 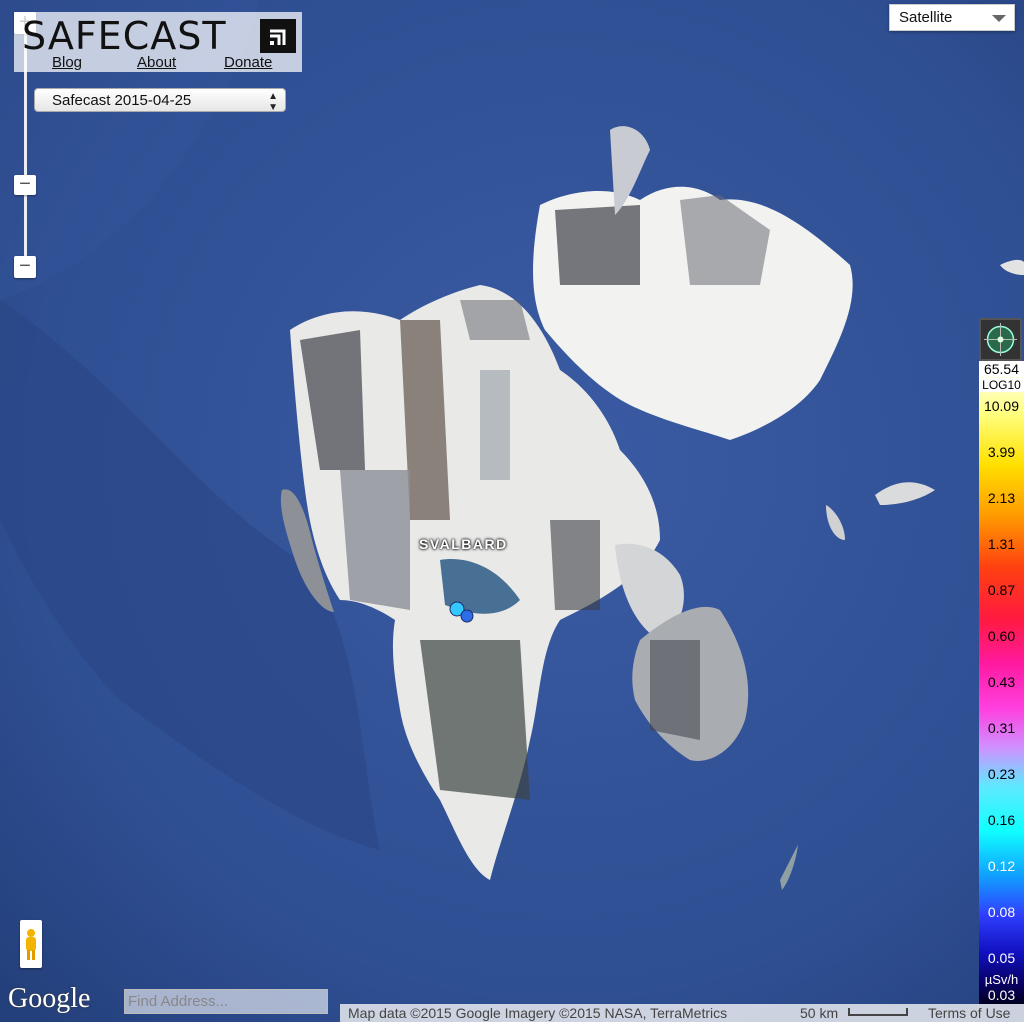 I want to click on legend-tick-label: 0.31, so click(x=1001, y=728).